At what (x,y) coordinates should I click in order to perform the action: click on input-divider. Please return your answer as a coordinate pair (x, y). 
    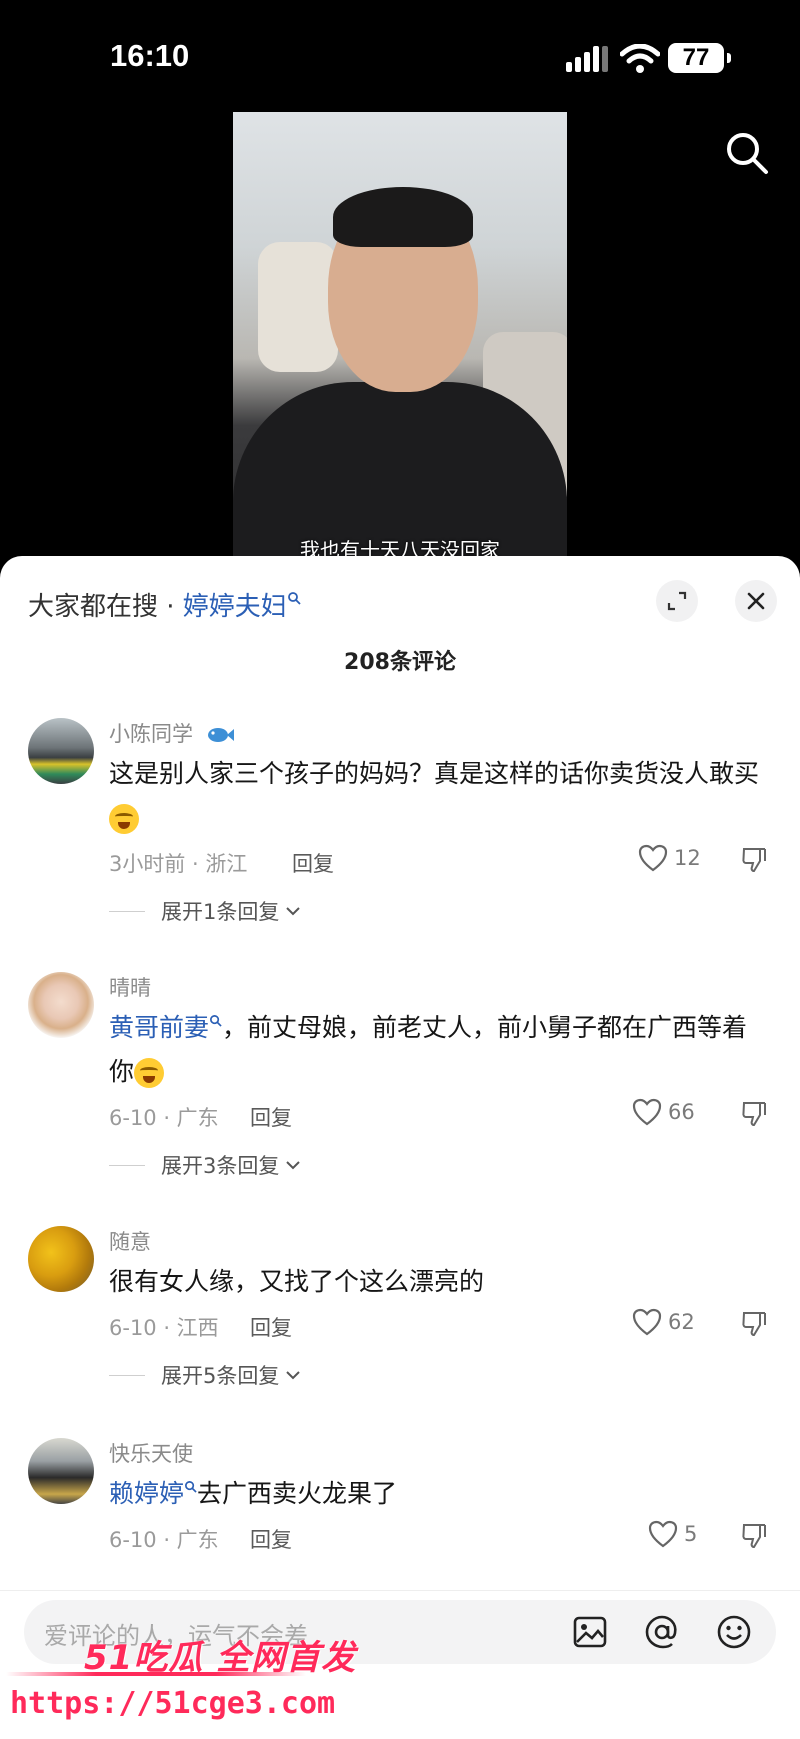
    Looking at the image, I should click on (400, 1590).